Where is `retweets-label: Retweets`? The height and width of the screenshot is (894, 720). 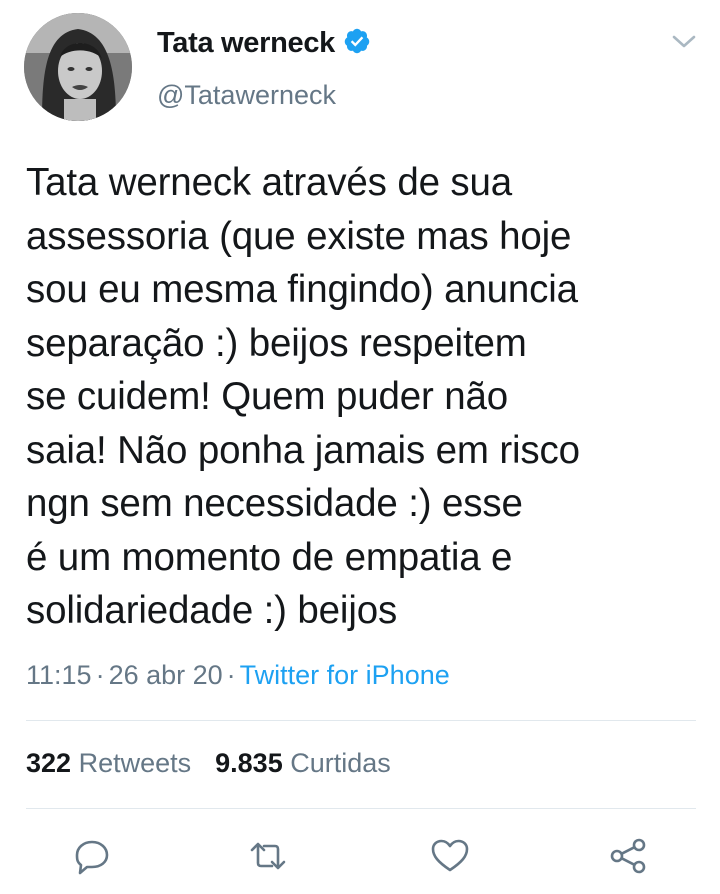 retweets-label: Retweets is located at coordinates (135, 763).